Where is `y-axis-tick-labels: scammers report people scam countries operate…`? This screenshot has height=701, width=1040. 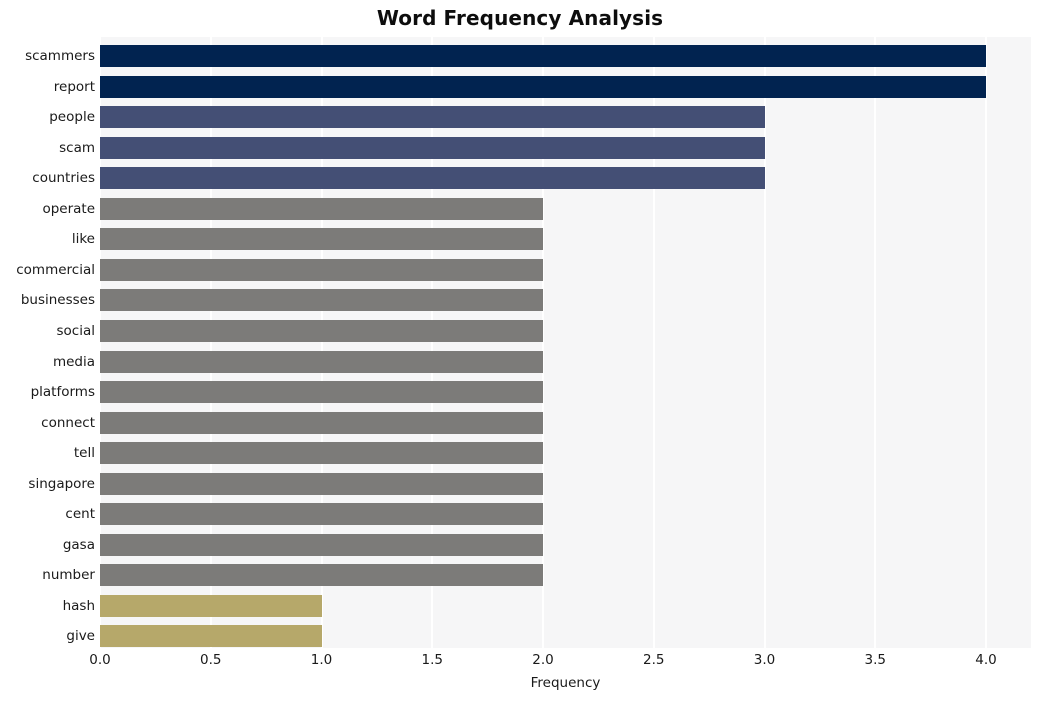
y-axis-tick-labels: scammers report people scam countries operate… is located at coordinates (47, 342).